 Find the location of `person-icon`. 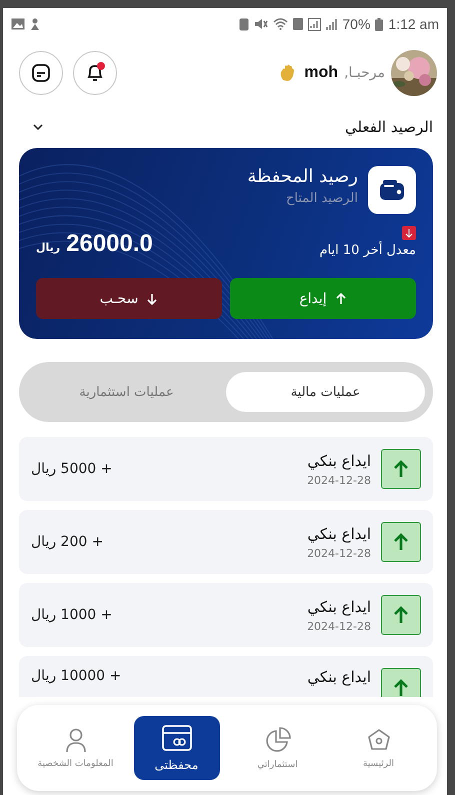

person-icon is located at coordinates (76, 740).